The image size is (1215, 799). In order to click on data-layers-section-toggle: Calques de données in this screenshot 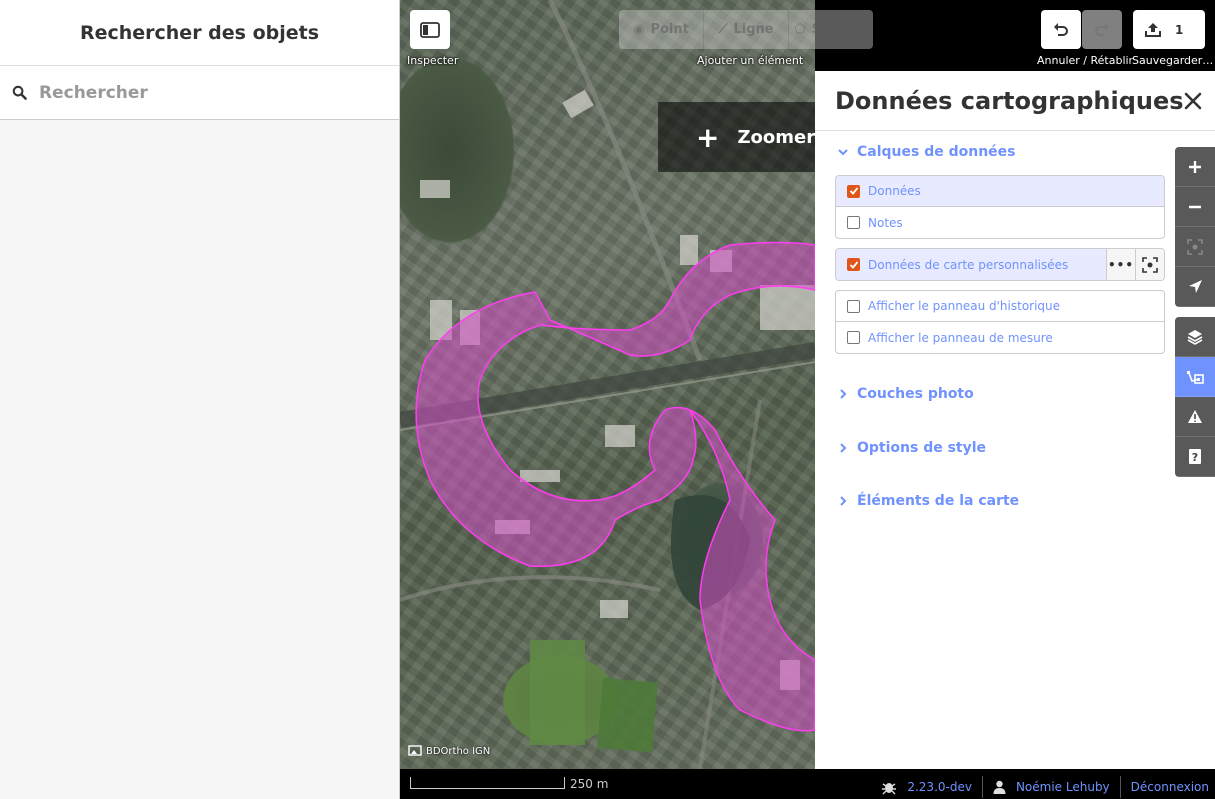, I will do `click(926, 152)`.